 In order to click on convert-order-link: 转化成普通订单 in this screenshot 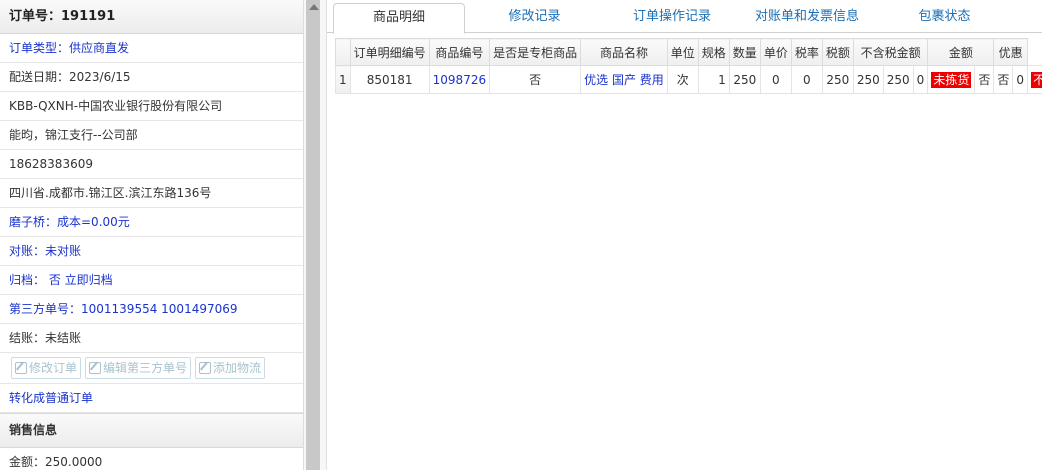, I will do `click(151, 398)`.